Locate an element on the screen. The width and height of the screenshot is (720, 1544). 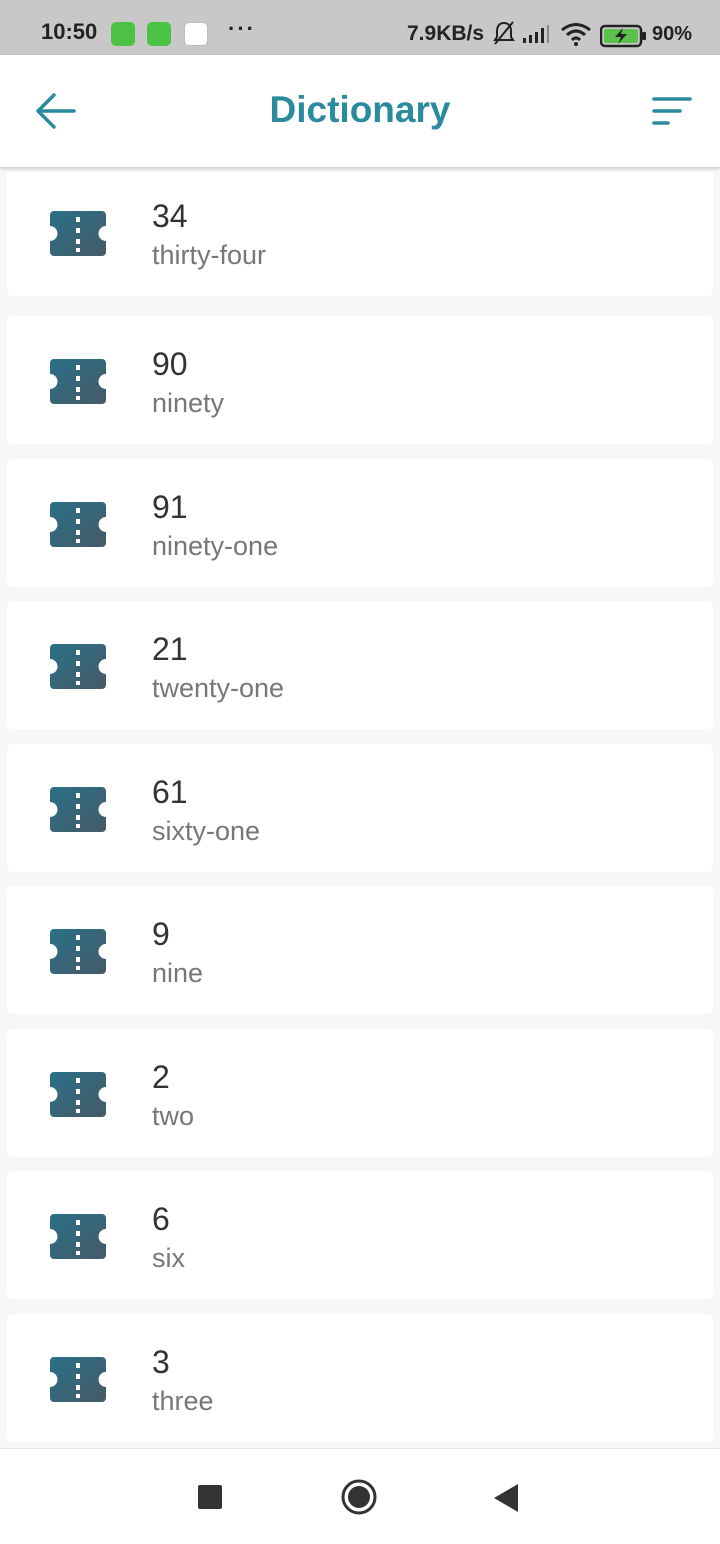
entry-number: 9 is located at coordinates (161, 934).